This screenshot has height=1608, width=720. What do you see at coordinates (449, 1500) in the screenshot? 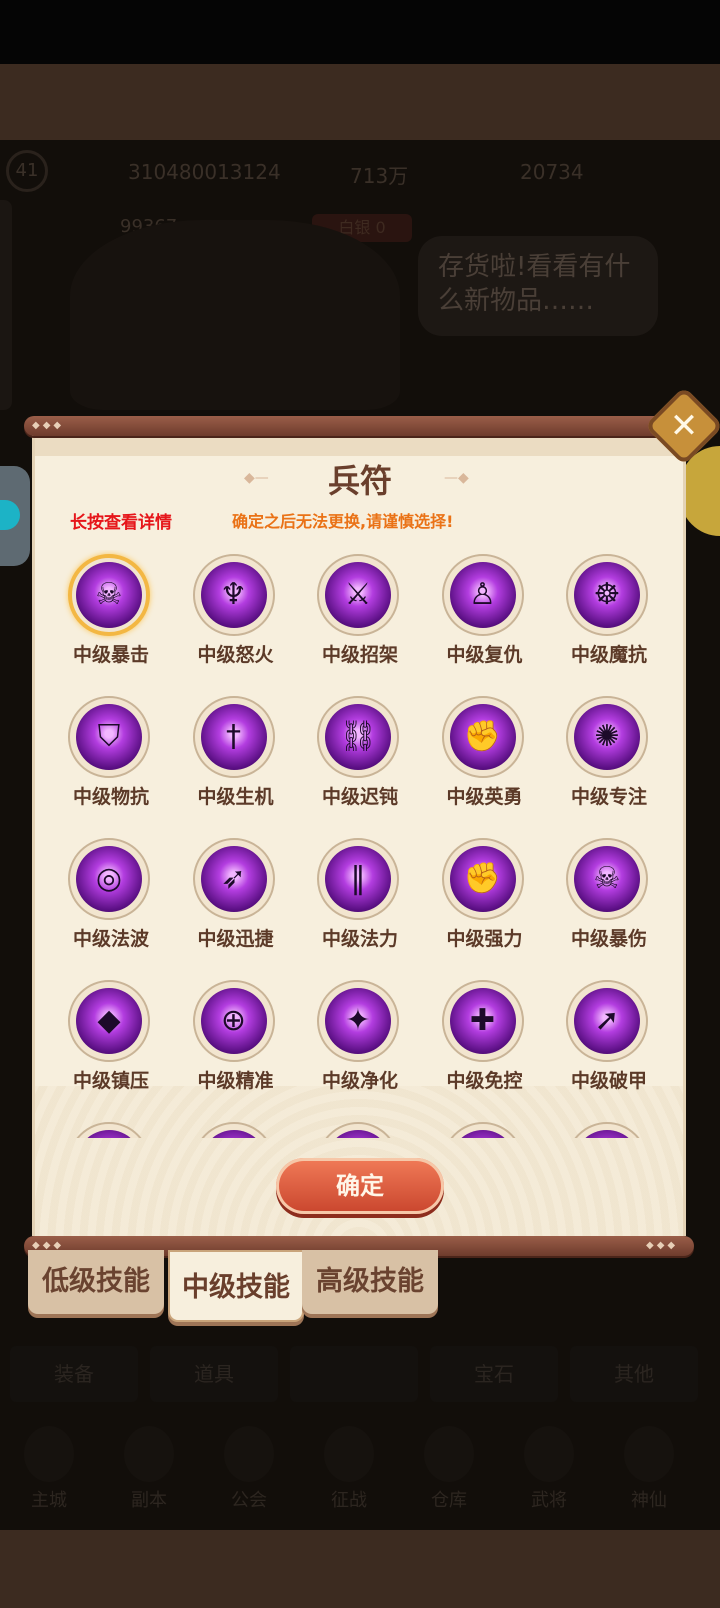
I see `nav-label: 仓库` at bounding box center [449, 1500].